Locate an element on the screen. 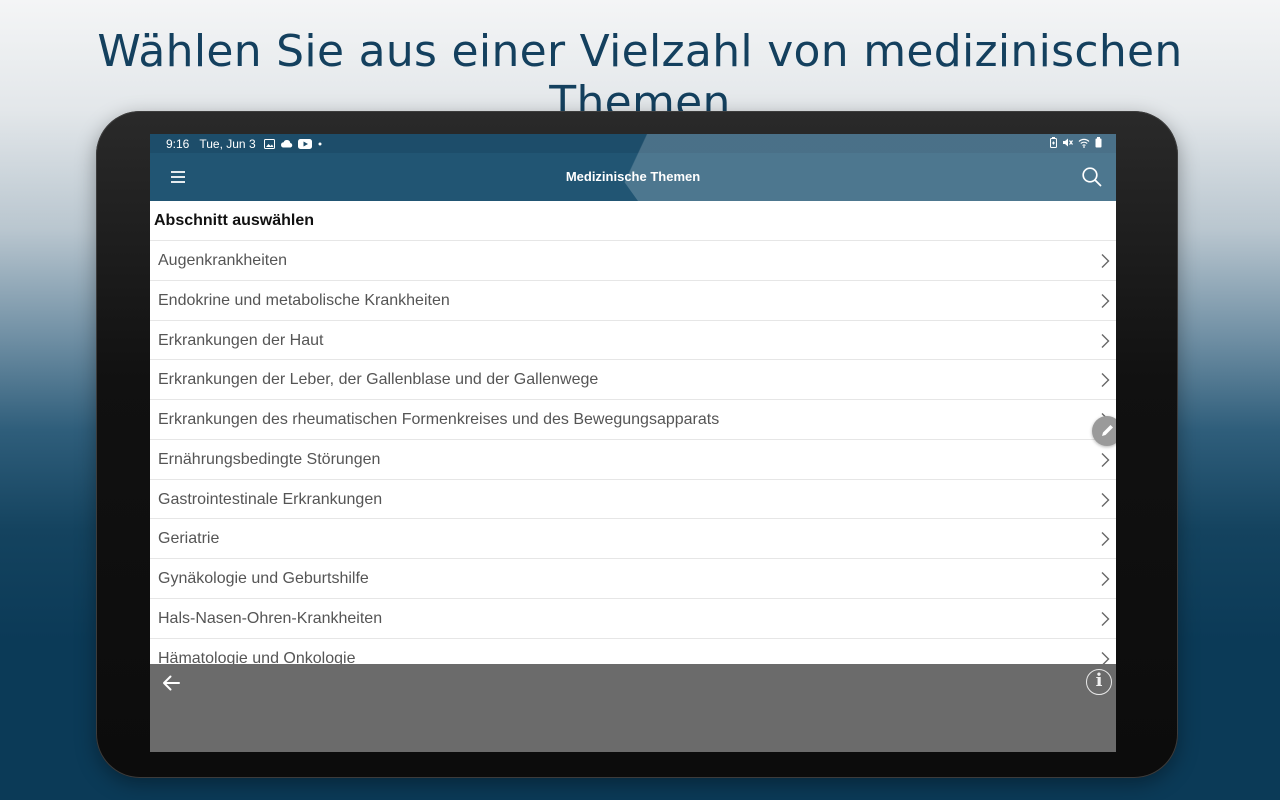  image-icon is located at coordinates (269, 143).